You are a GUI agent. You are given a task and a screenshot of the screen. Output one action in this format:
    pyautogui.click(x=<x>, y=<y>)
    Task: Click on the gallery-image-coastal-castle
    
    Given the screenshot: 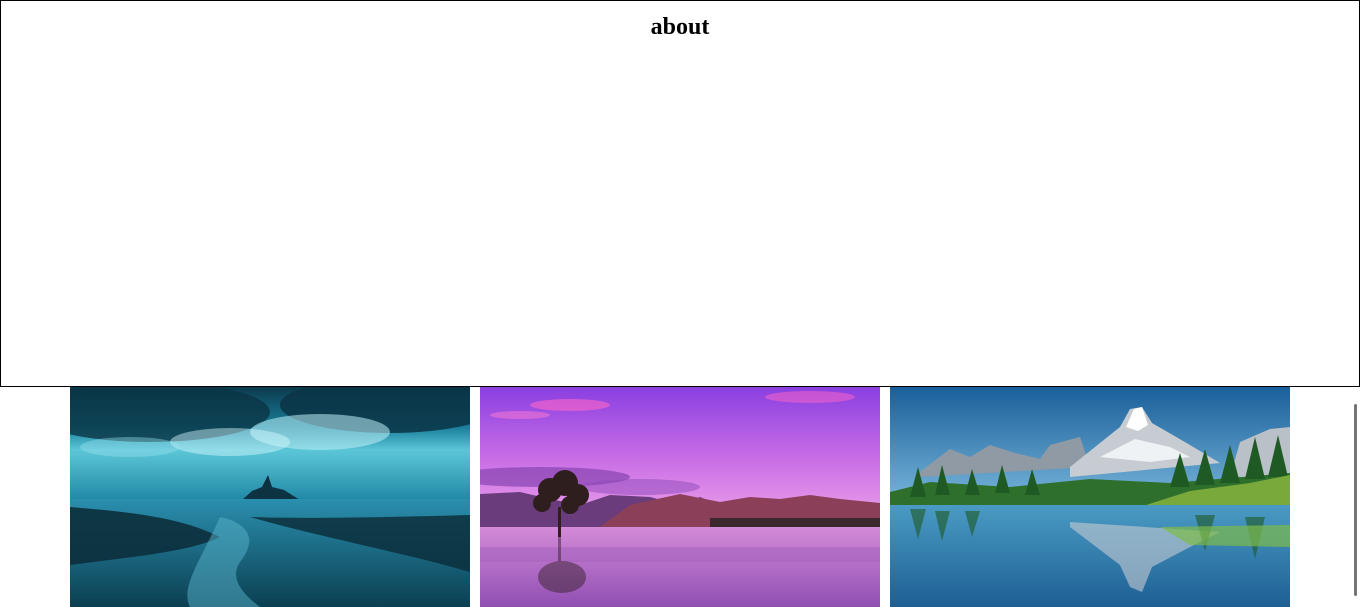 What is the action you would take?
    pyautogui.click(x=270, y=497)
    